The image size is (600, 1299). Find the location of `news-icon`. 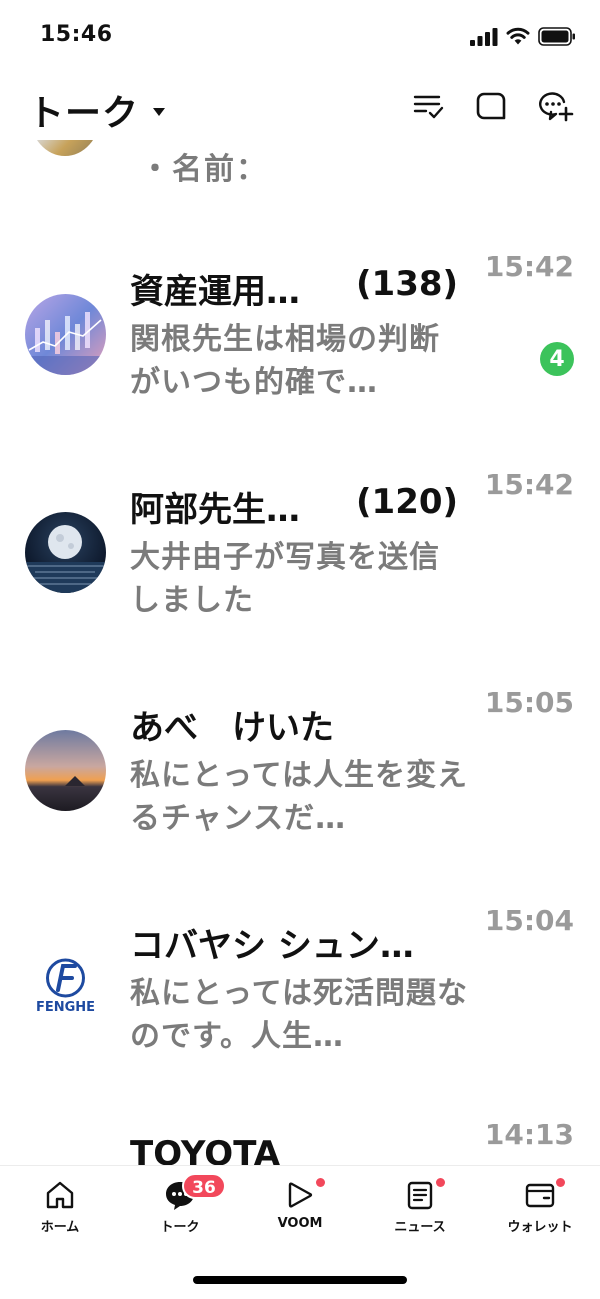

news-icon is located at coordinates (420, 1195).